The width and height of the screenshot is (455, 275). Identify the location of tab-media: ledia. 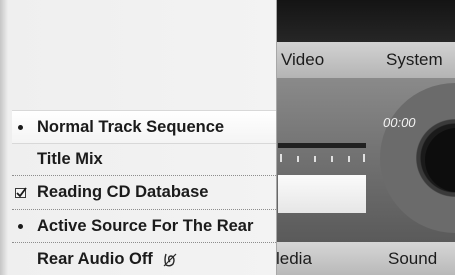
(294, 259).